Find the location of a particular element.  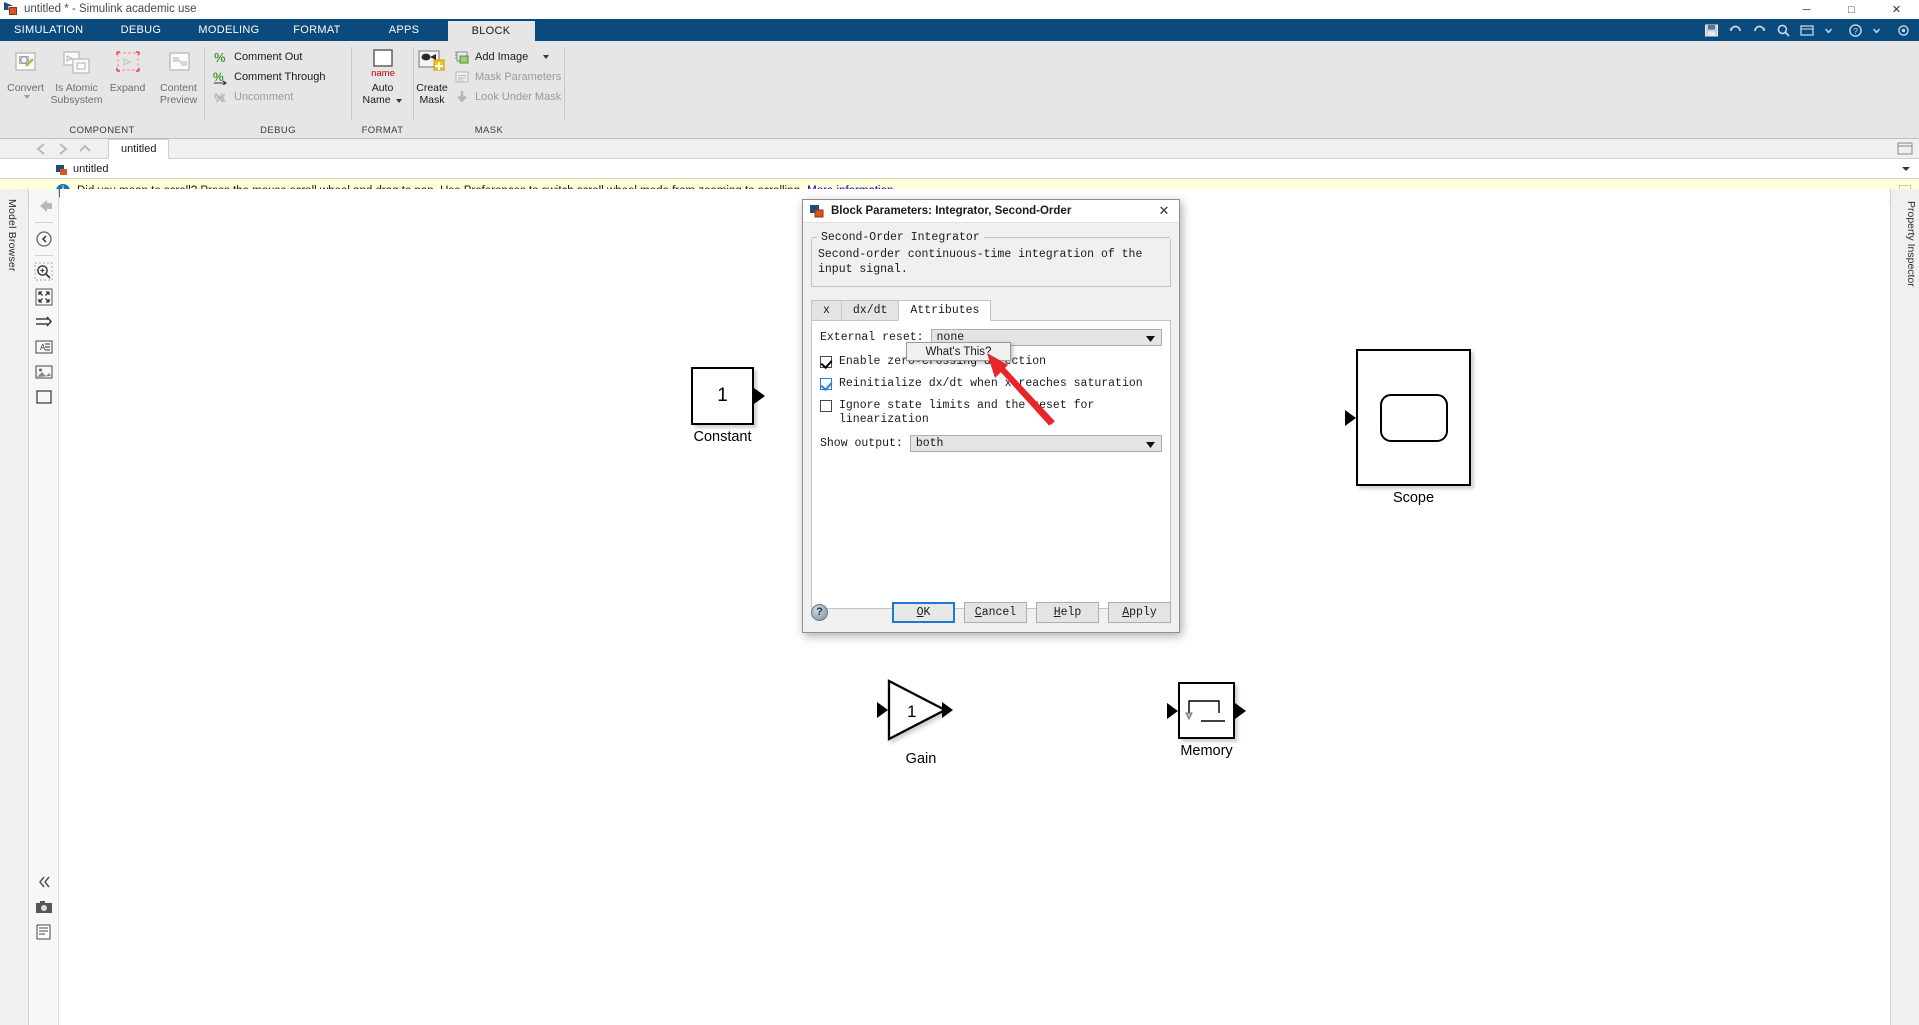

image-icon is located at coordinates (44, 372).